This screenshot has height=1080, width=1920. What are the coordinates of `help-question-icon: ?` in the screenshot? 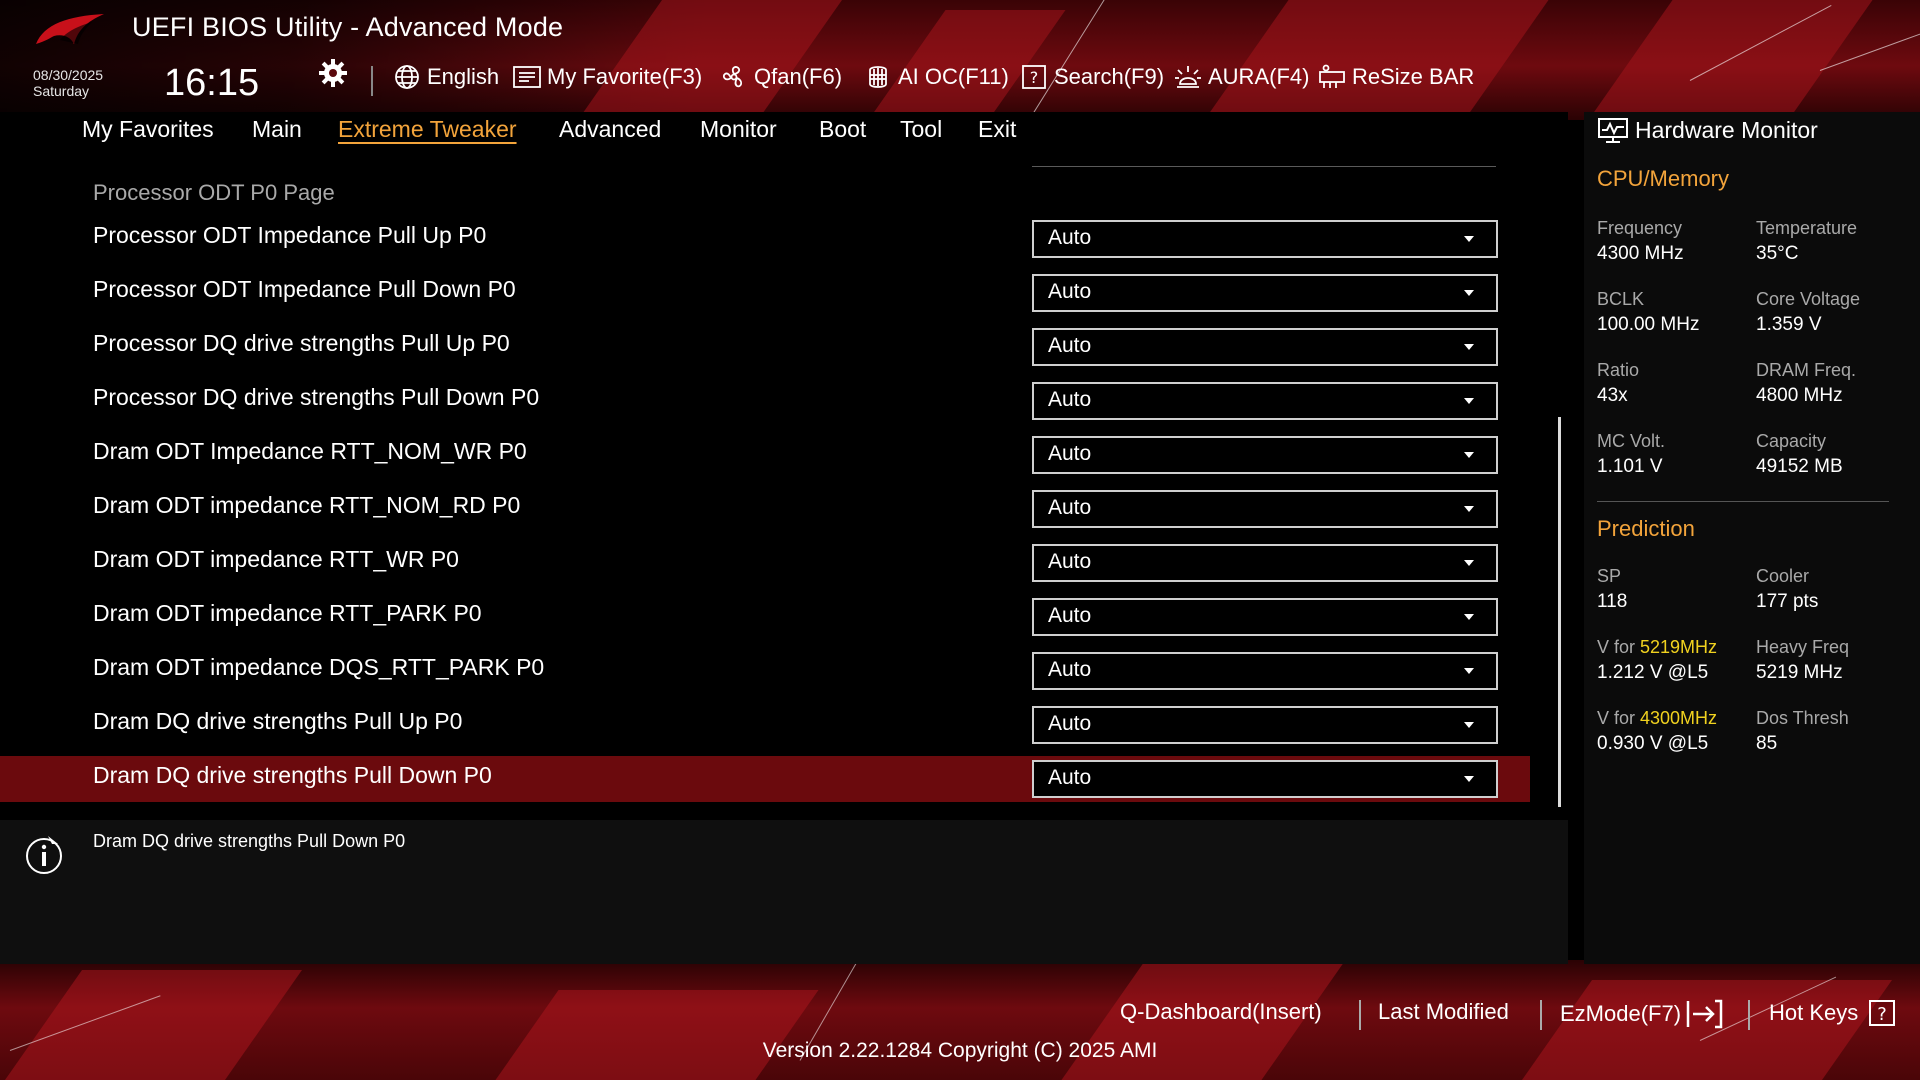 It's located at (1882, 1013).